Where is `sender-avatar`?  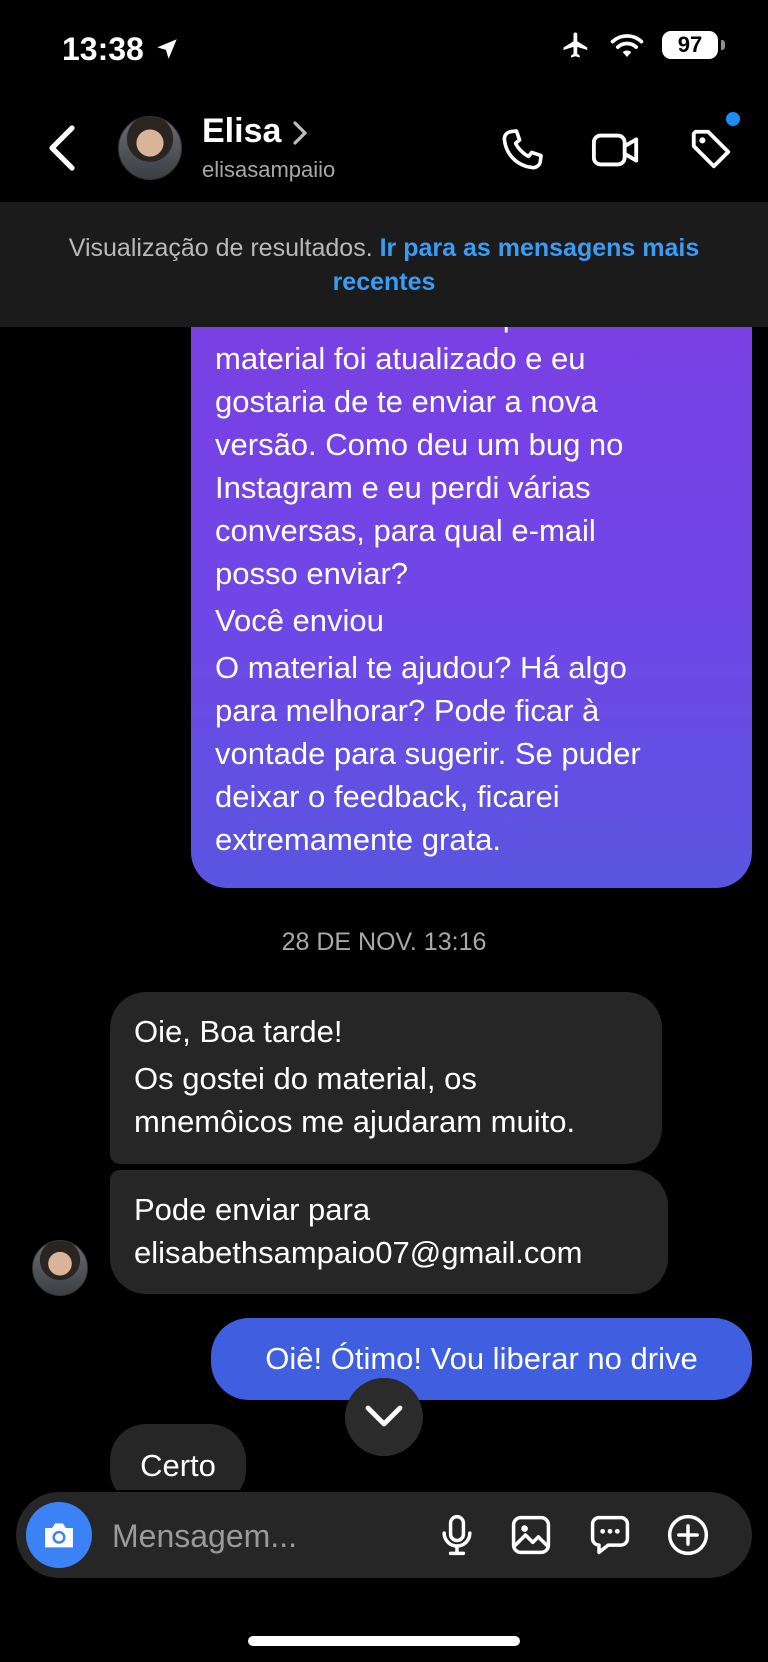 sender-avatar is located at coordinates (60, 1268).